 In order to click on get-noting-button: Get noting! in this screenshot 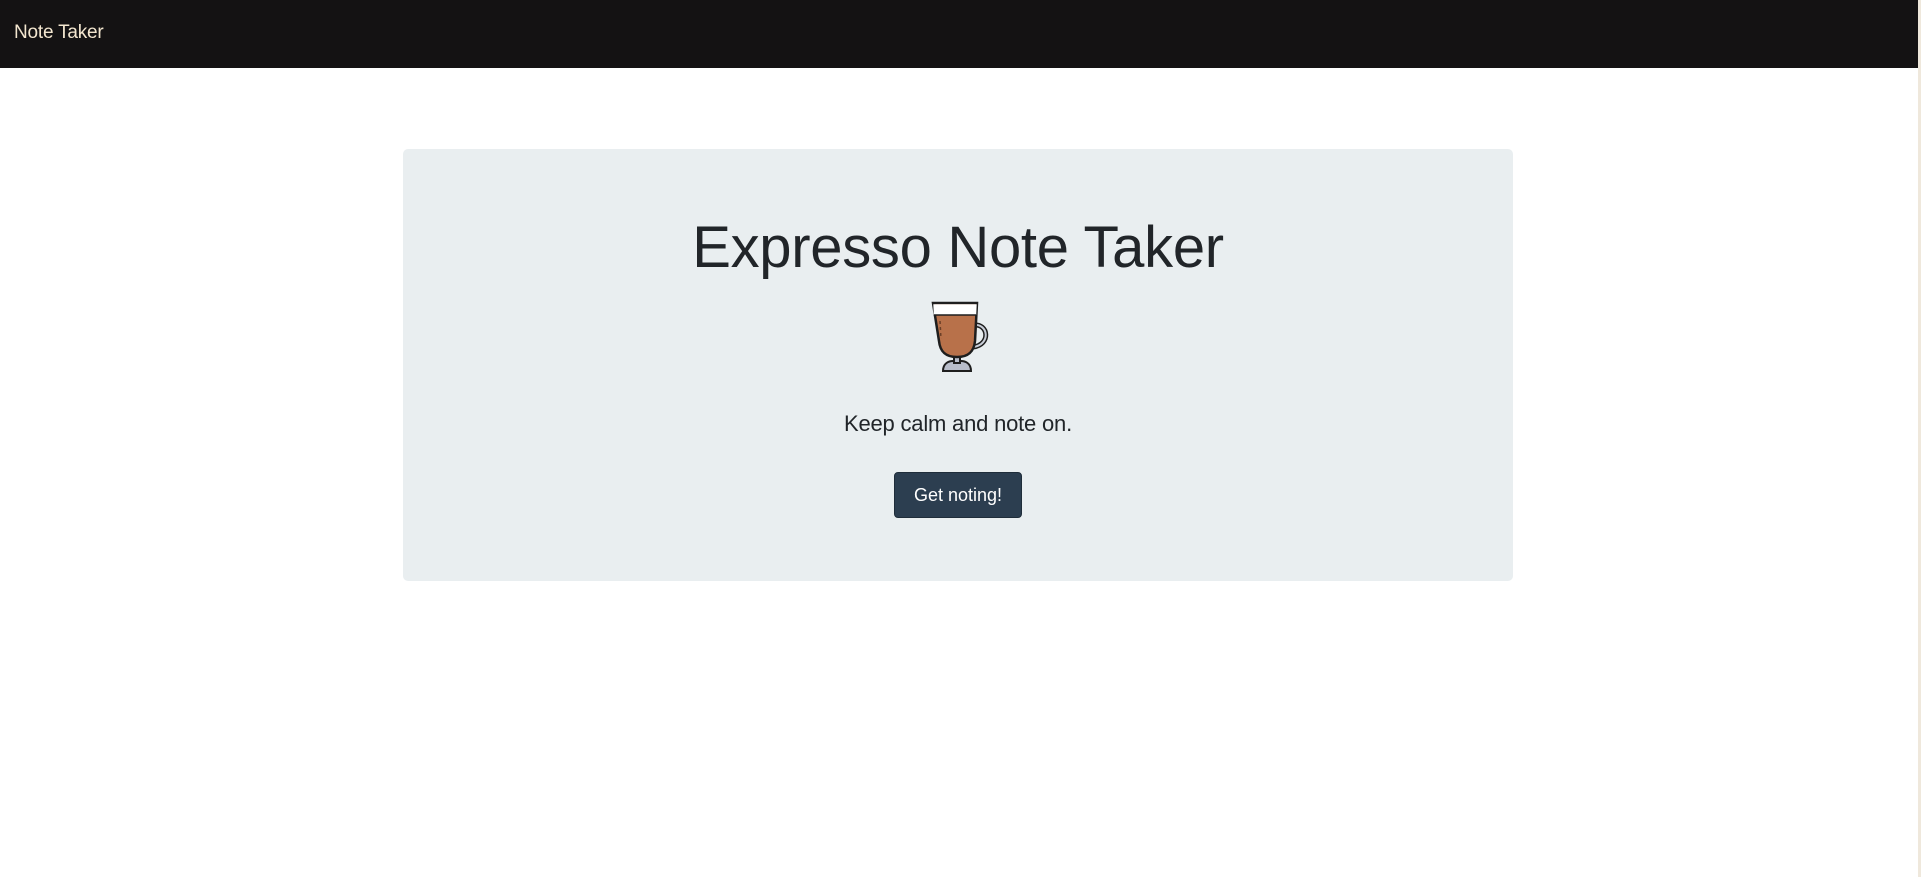, I will do `click(958, 495)`.